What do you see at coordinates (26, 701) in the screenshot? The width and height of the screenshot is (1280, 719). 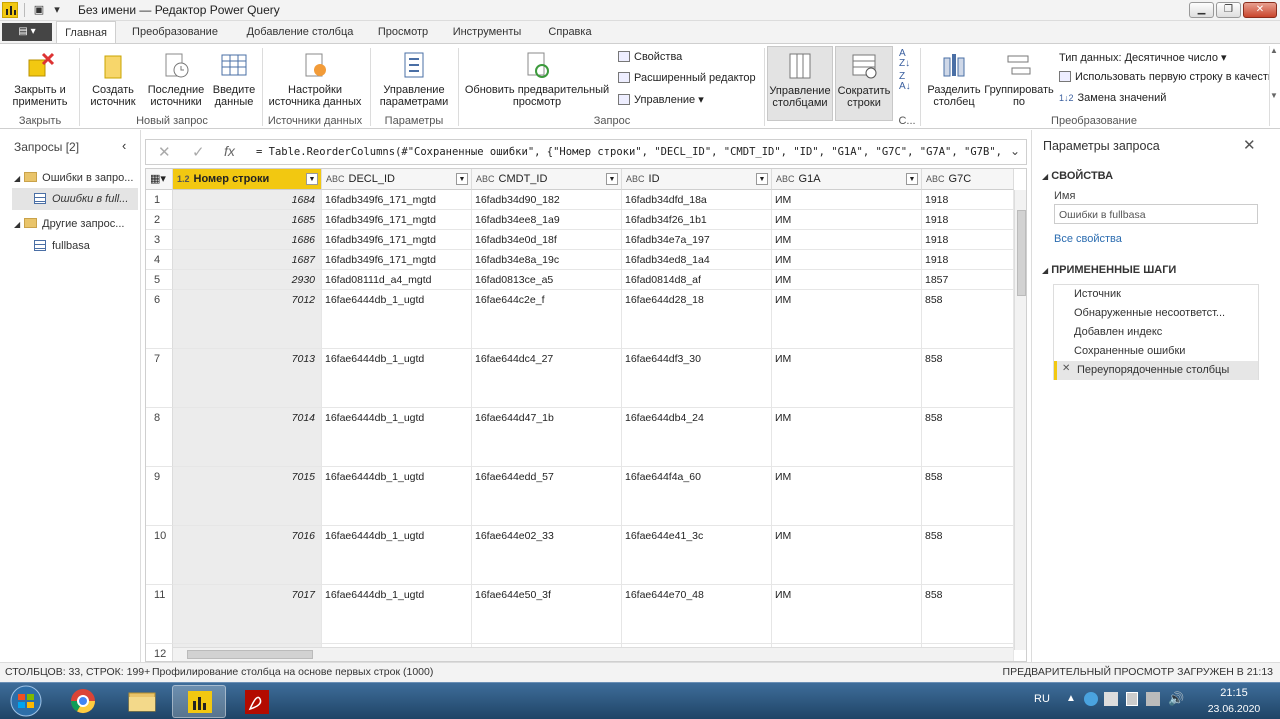 I see `windows-start-icon` at bounding box center [26, 701].